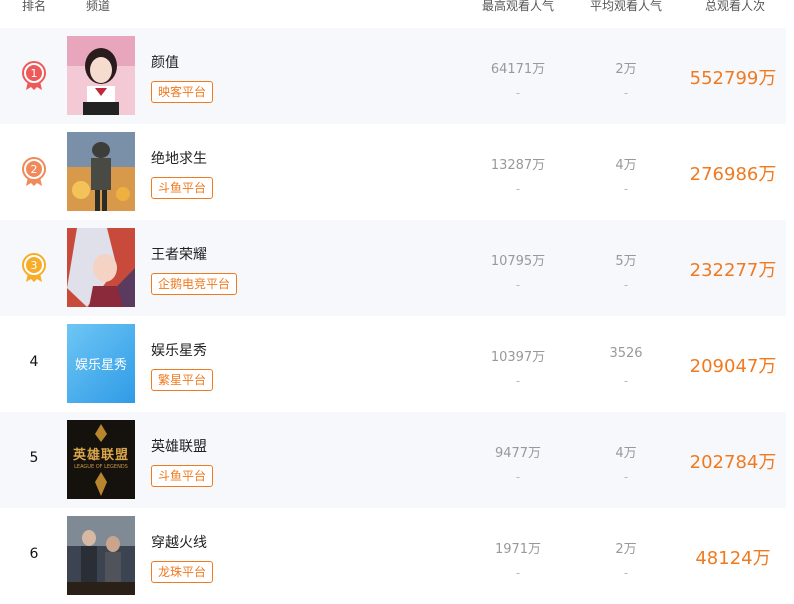  Describe the element at coordinates (626, 261) in the screenshot. I see `average-viewers-value: 5万` at that location.